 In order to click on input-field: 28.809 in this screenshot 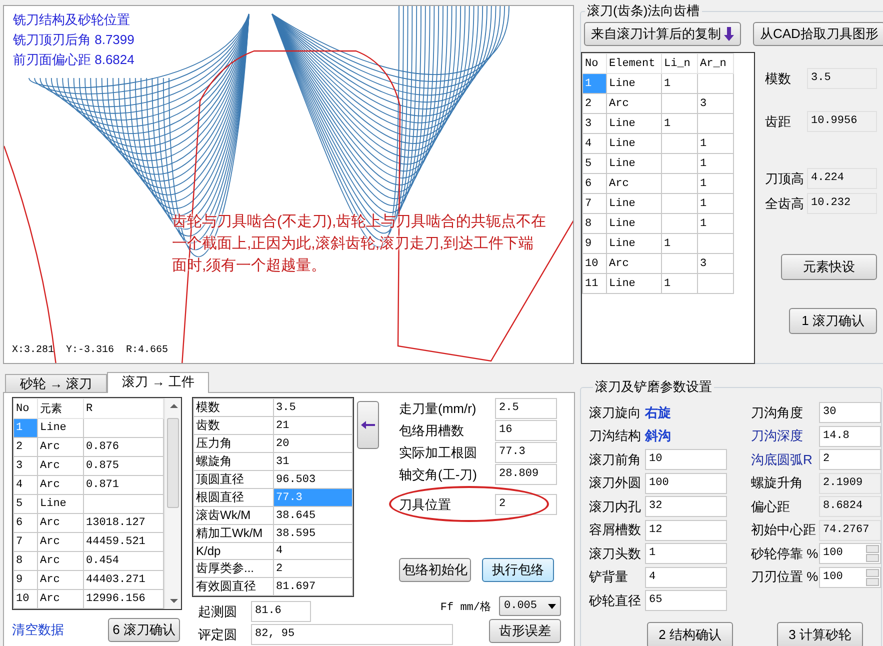, I will do `click(526, 474)`.